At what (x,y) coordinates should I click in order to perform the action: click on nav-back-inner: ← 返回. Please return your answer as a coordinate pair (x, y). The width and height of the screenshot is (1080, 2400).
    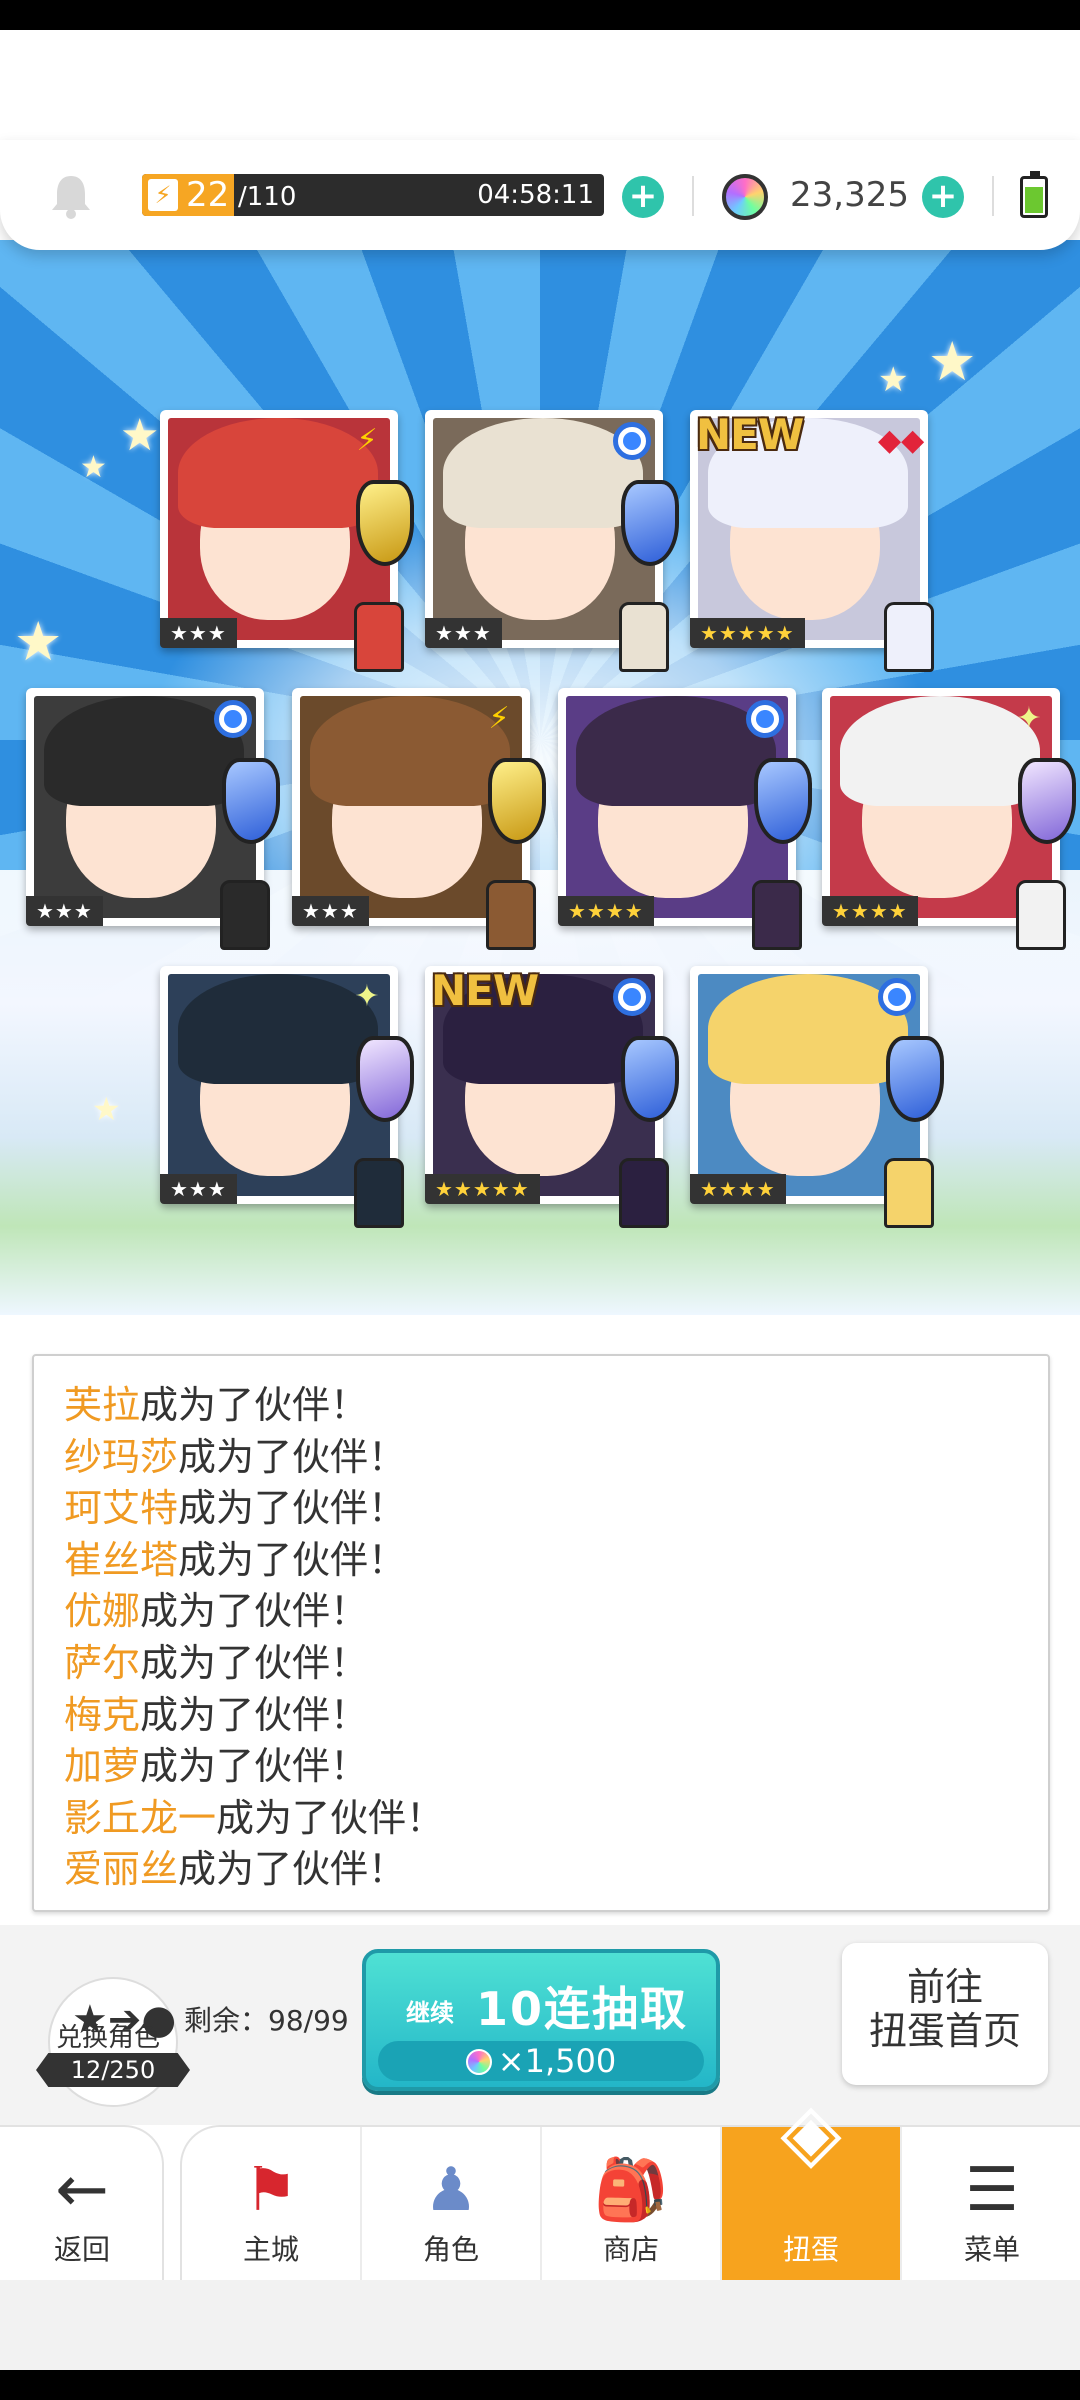
    Looking at the image, I should click on (82, 2204).